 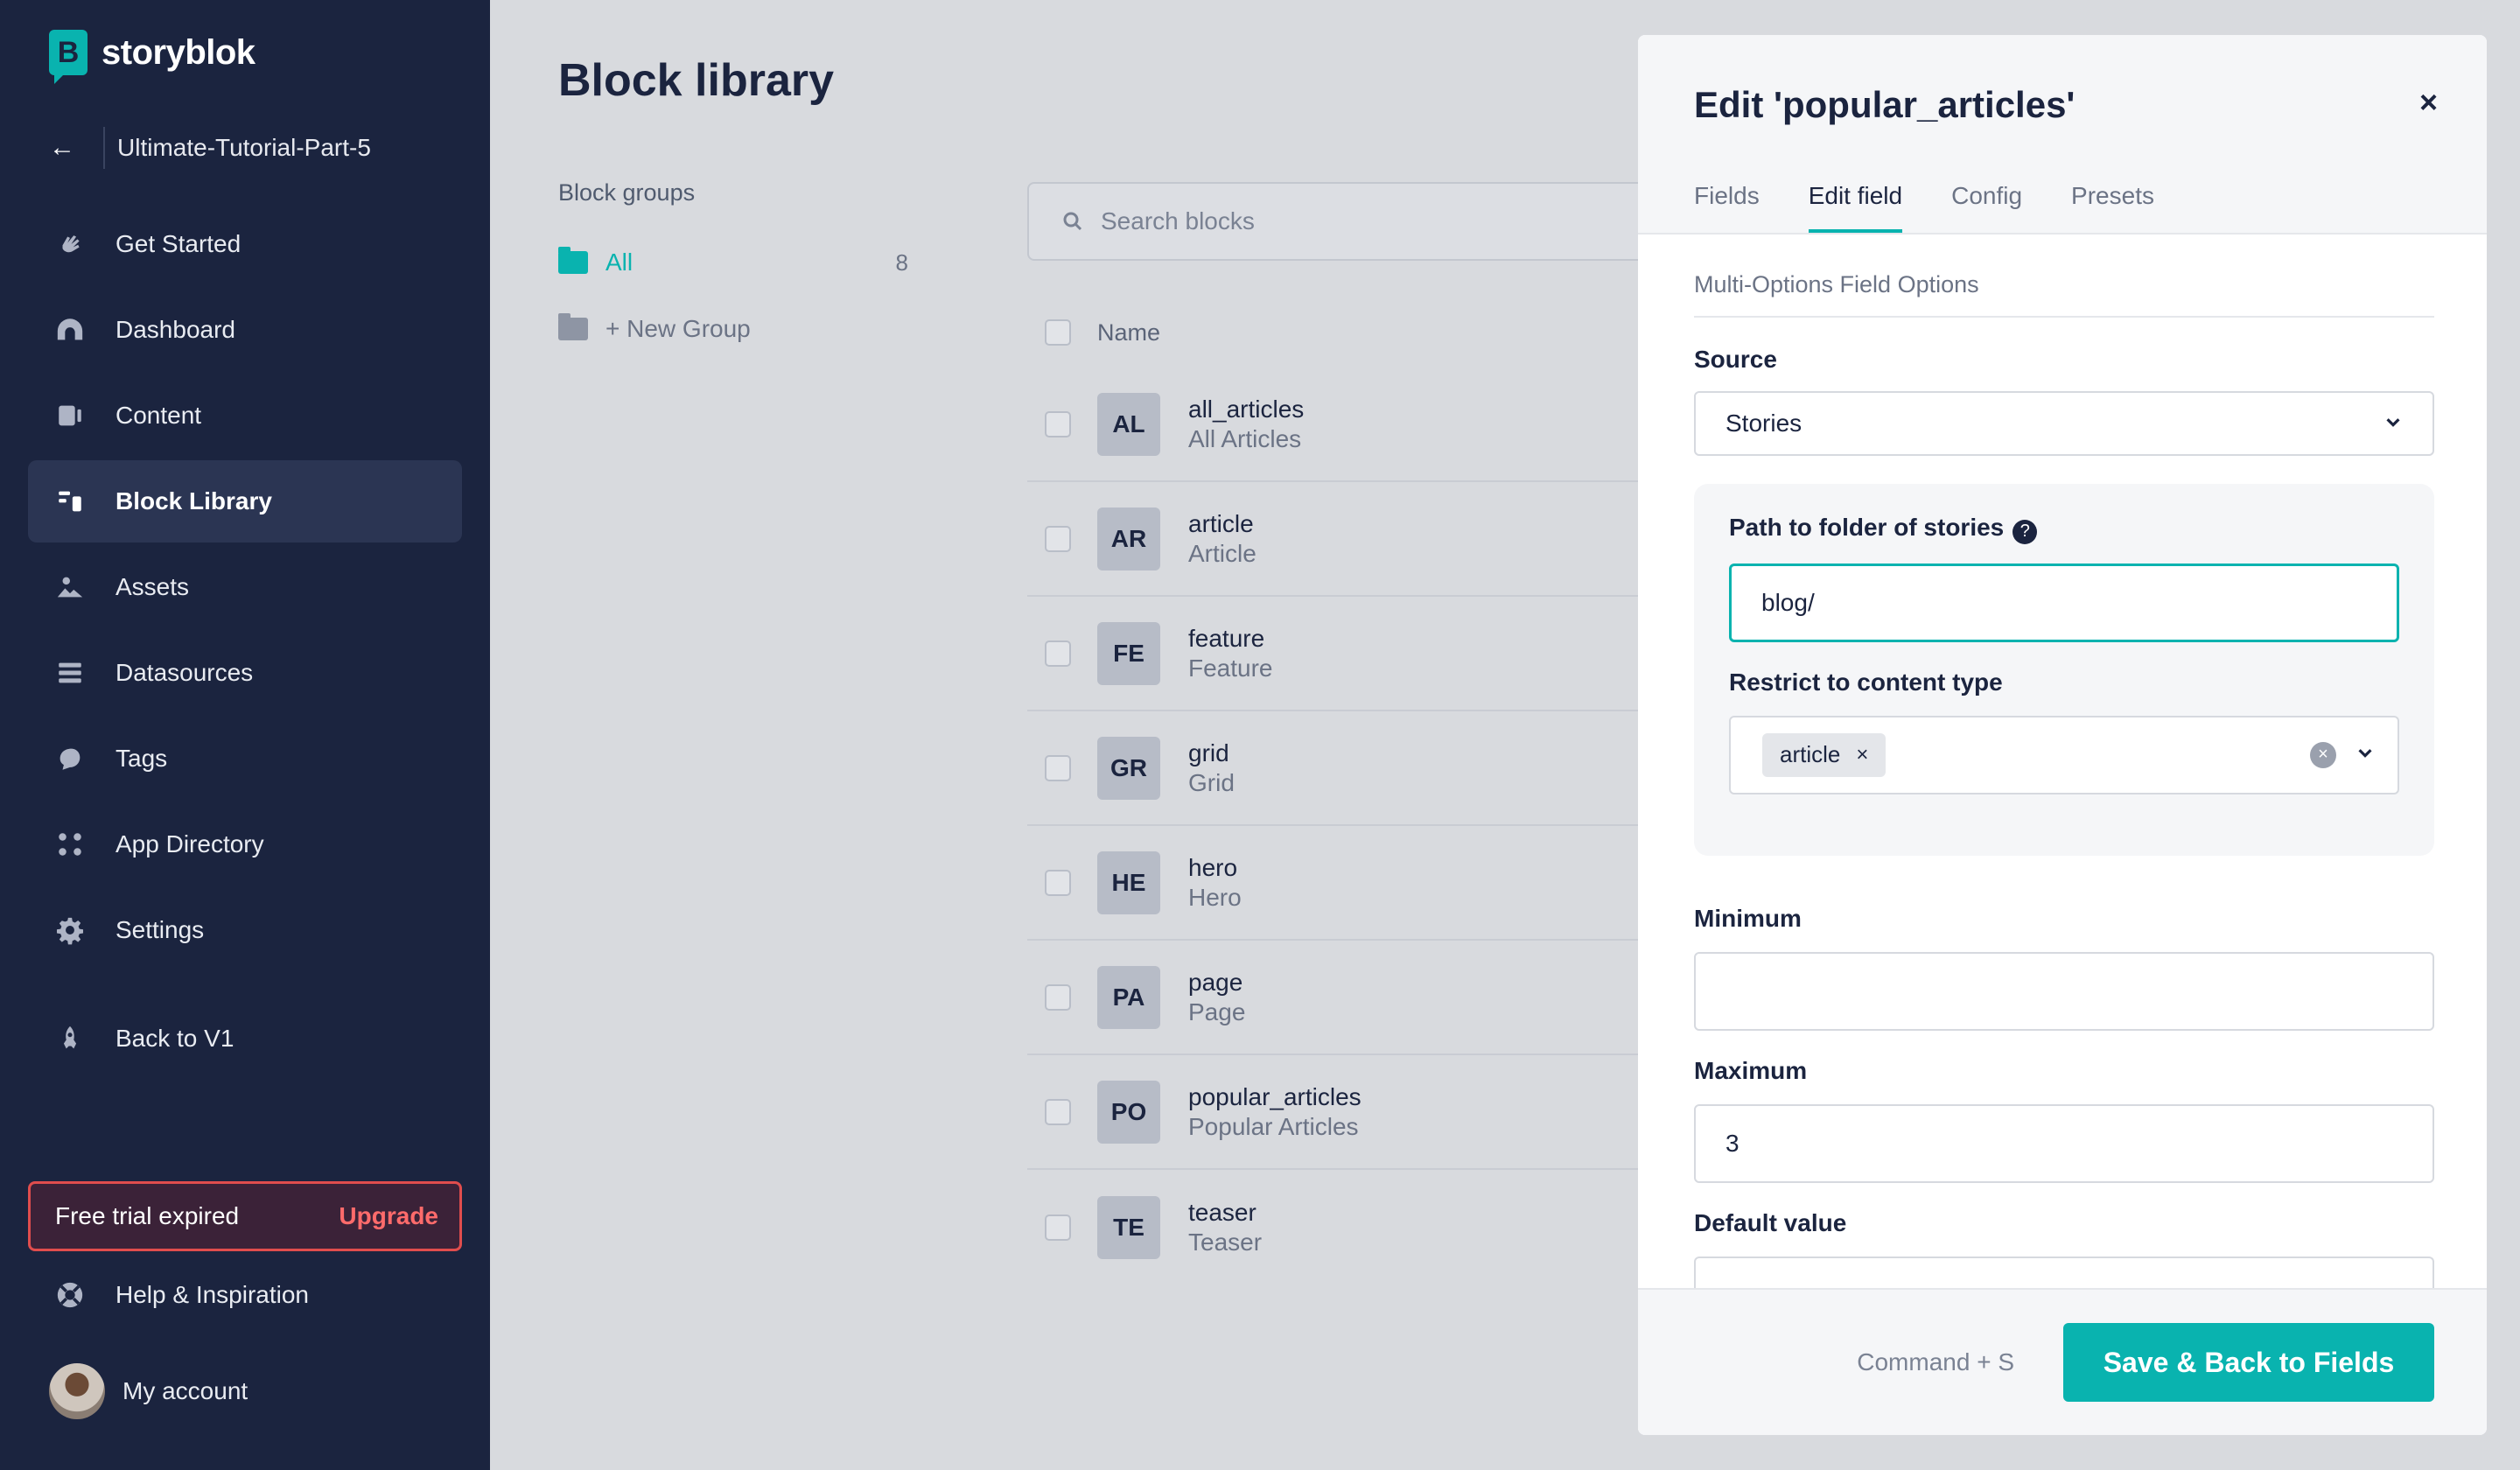 I want to click on table-row: GR grid Grid, so click(x=1333, y=768).